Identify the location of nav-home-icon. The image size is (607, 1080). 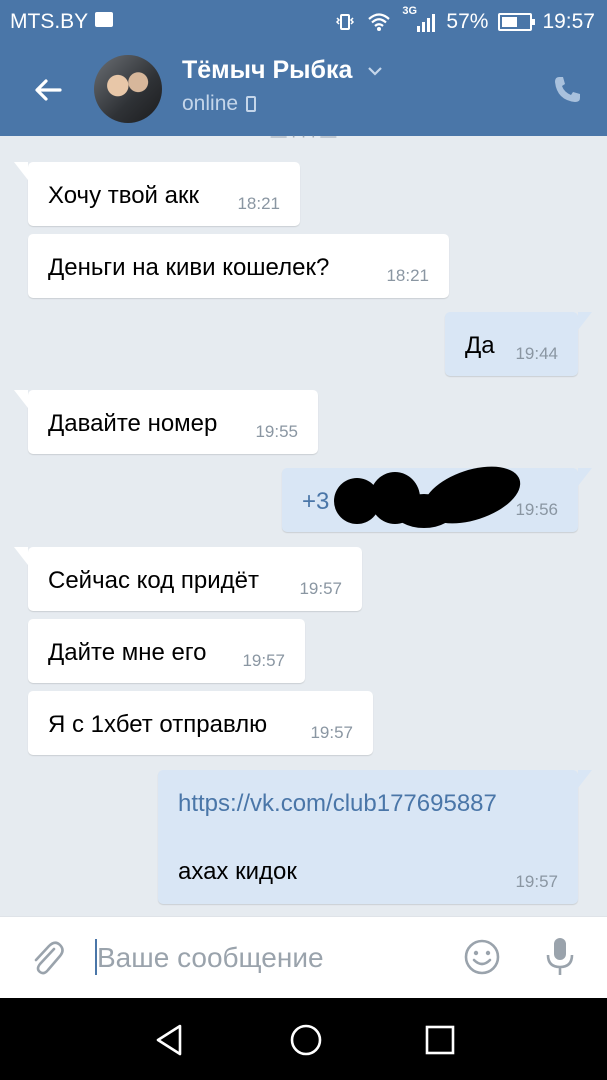
(306, 1040).